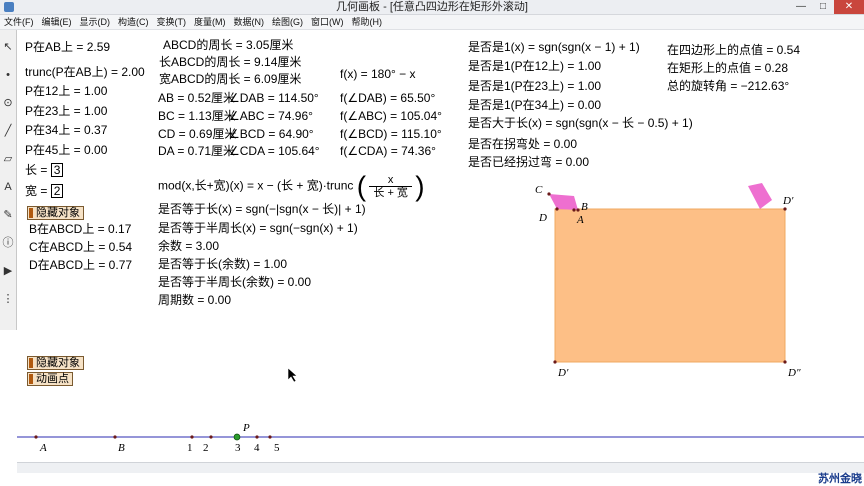 The image size is (864, 486). I want to click on label-b: B, so click(584, 207).